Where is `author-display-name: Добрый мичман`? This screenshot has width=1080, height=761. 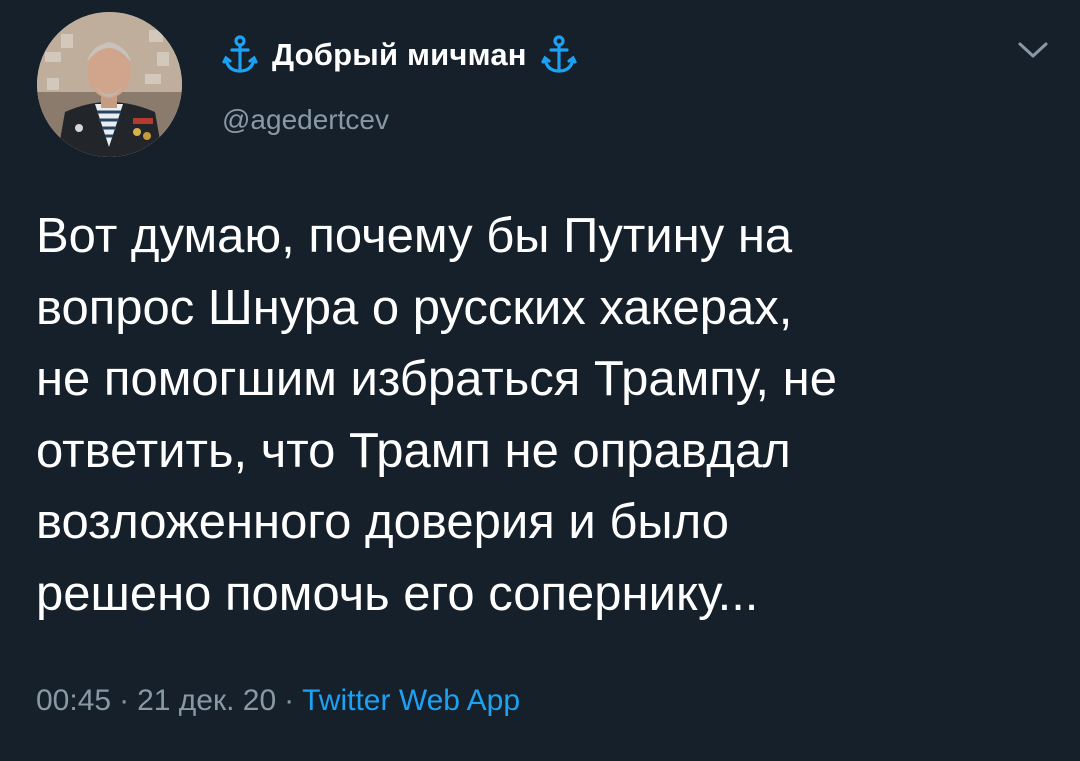 author-display-name: Добрый мичман is located at coordinates (399, 55).